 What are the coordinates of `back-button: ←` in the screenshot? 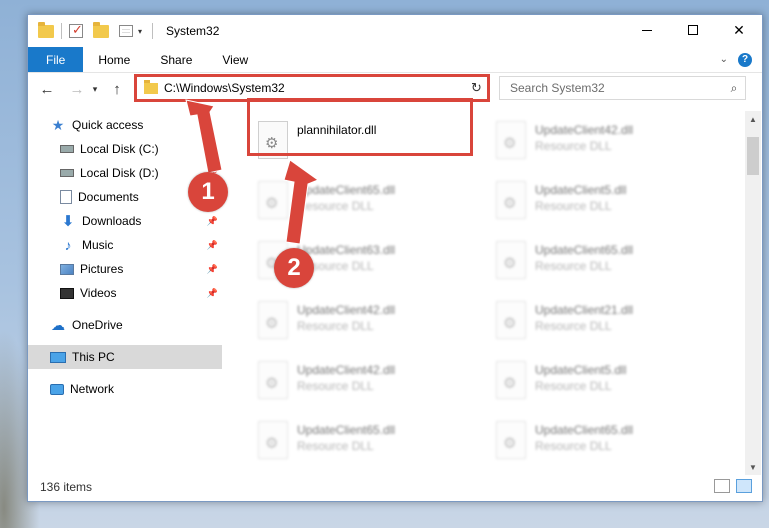 It's located at (47, 89).